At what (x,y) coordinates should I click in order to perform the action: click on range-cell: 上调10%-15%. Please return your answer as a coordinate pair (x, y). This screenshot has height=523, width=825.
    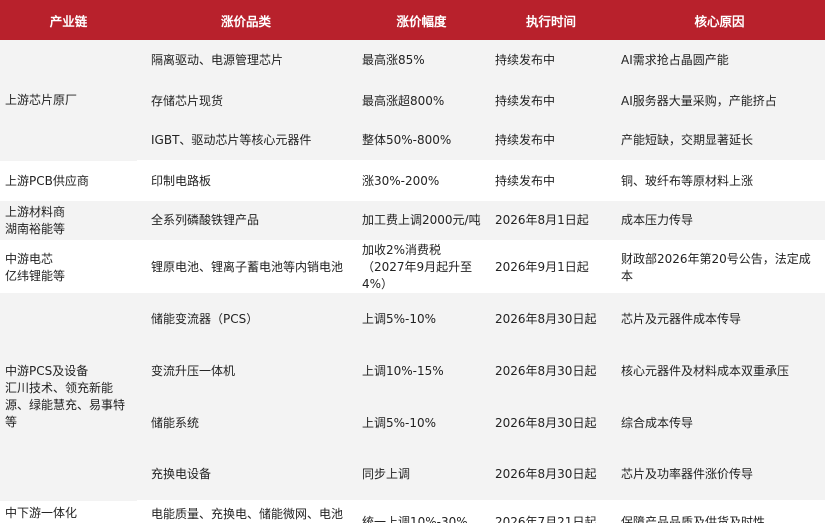
    Looking at the image, I should click on (421, 371).